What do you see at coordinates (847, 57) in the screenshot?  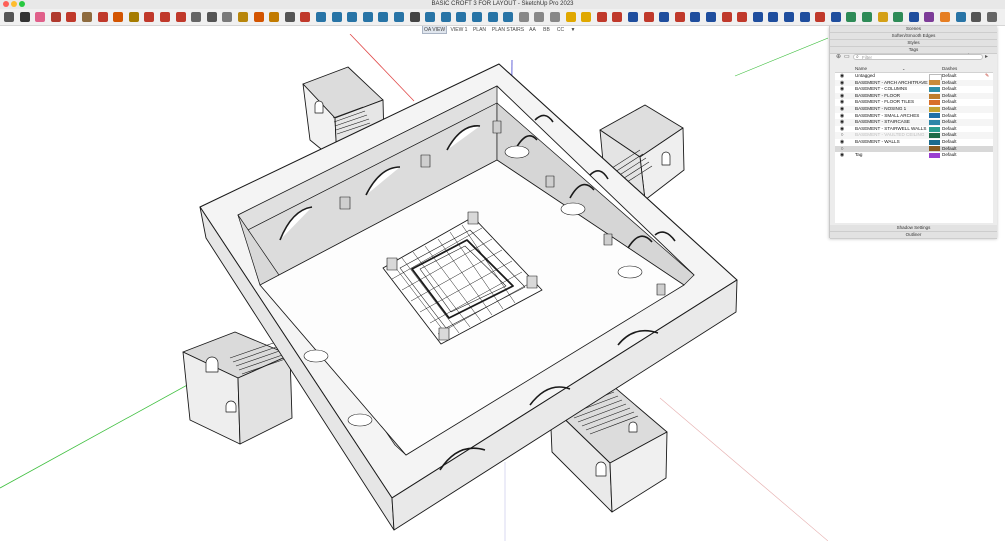 I see `add-tag-folder-icon: ▭` at bounding box center [847, 57].